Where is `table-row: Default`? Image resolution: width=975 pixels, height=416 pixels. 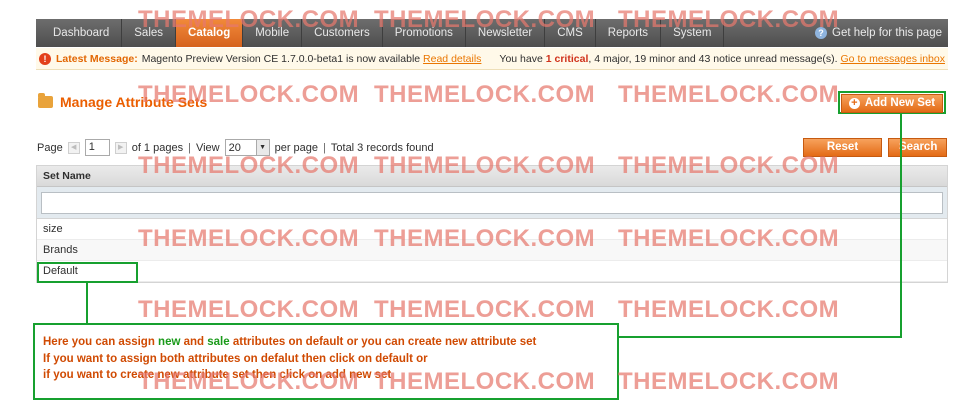
table-row: Default is located at coordinates (492, 271).